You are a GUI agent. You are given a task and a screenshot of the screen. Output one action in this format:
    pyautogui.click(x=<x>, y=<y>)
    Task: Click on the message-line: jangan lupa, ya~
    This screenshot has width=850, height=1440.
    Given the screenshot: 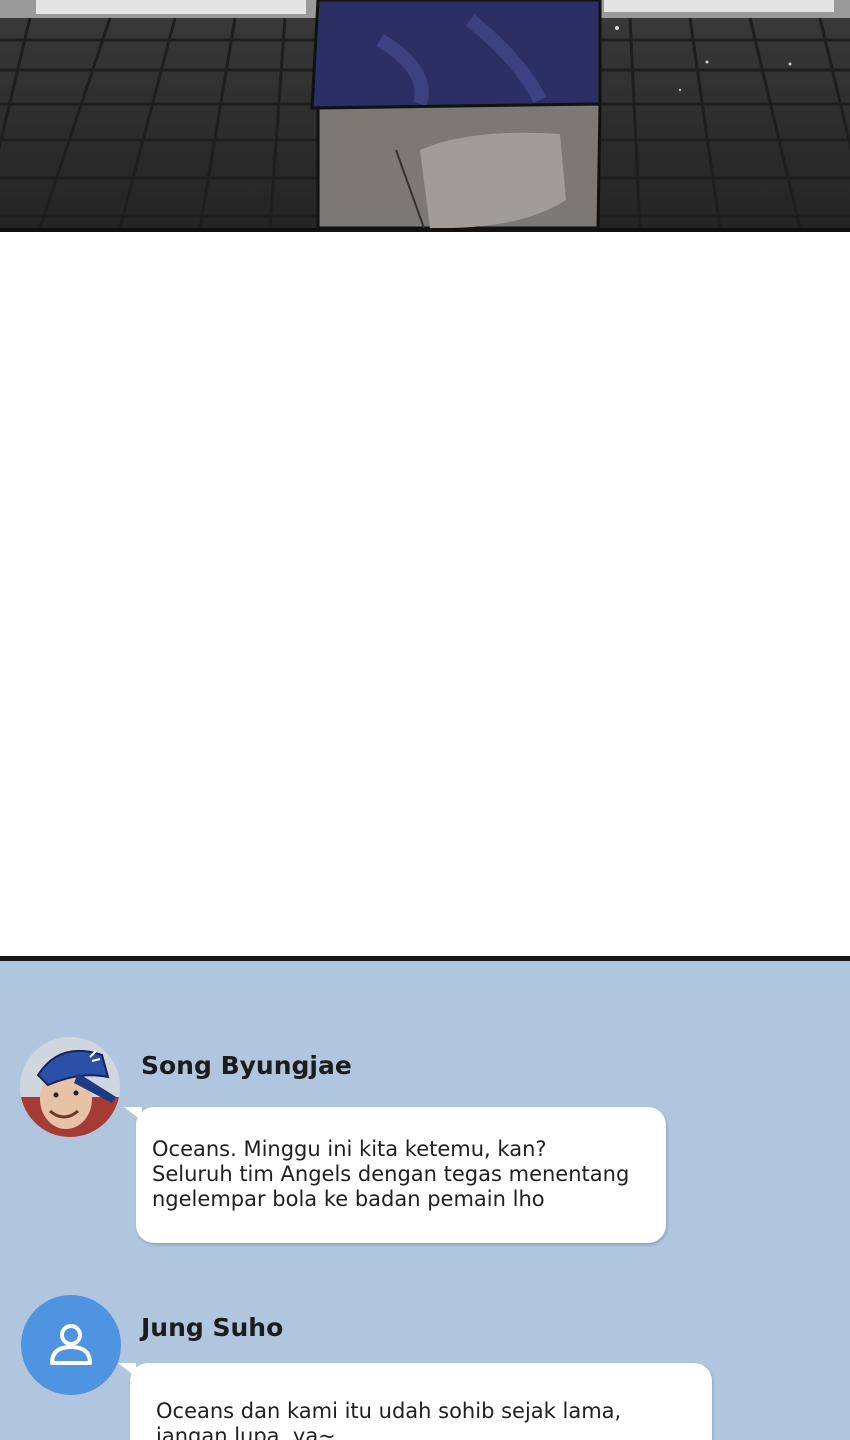 What is the action you would take?
    pyautogui.click(x=246, y=1432)
    